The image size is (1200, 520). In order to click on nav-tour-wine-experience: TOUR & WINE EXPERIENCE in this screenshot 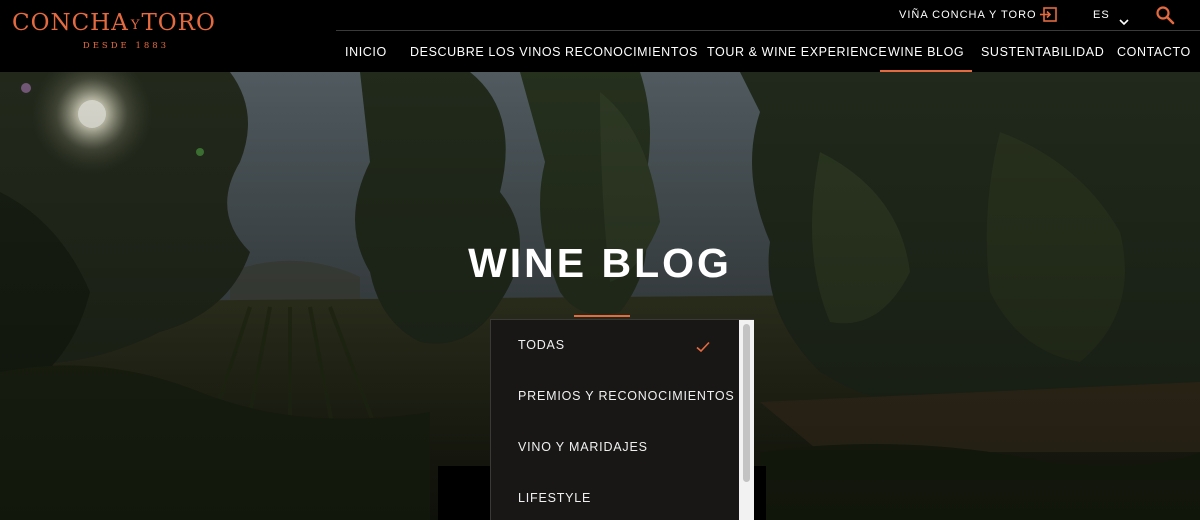, I will do `click(797, 52)`.